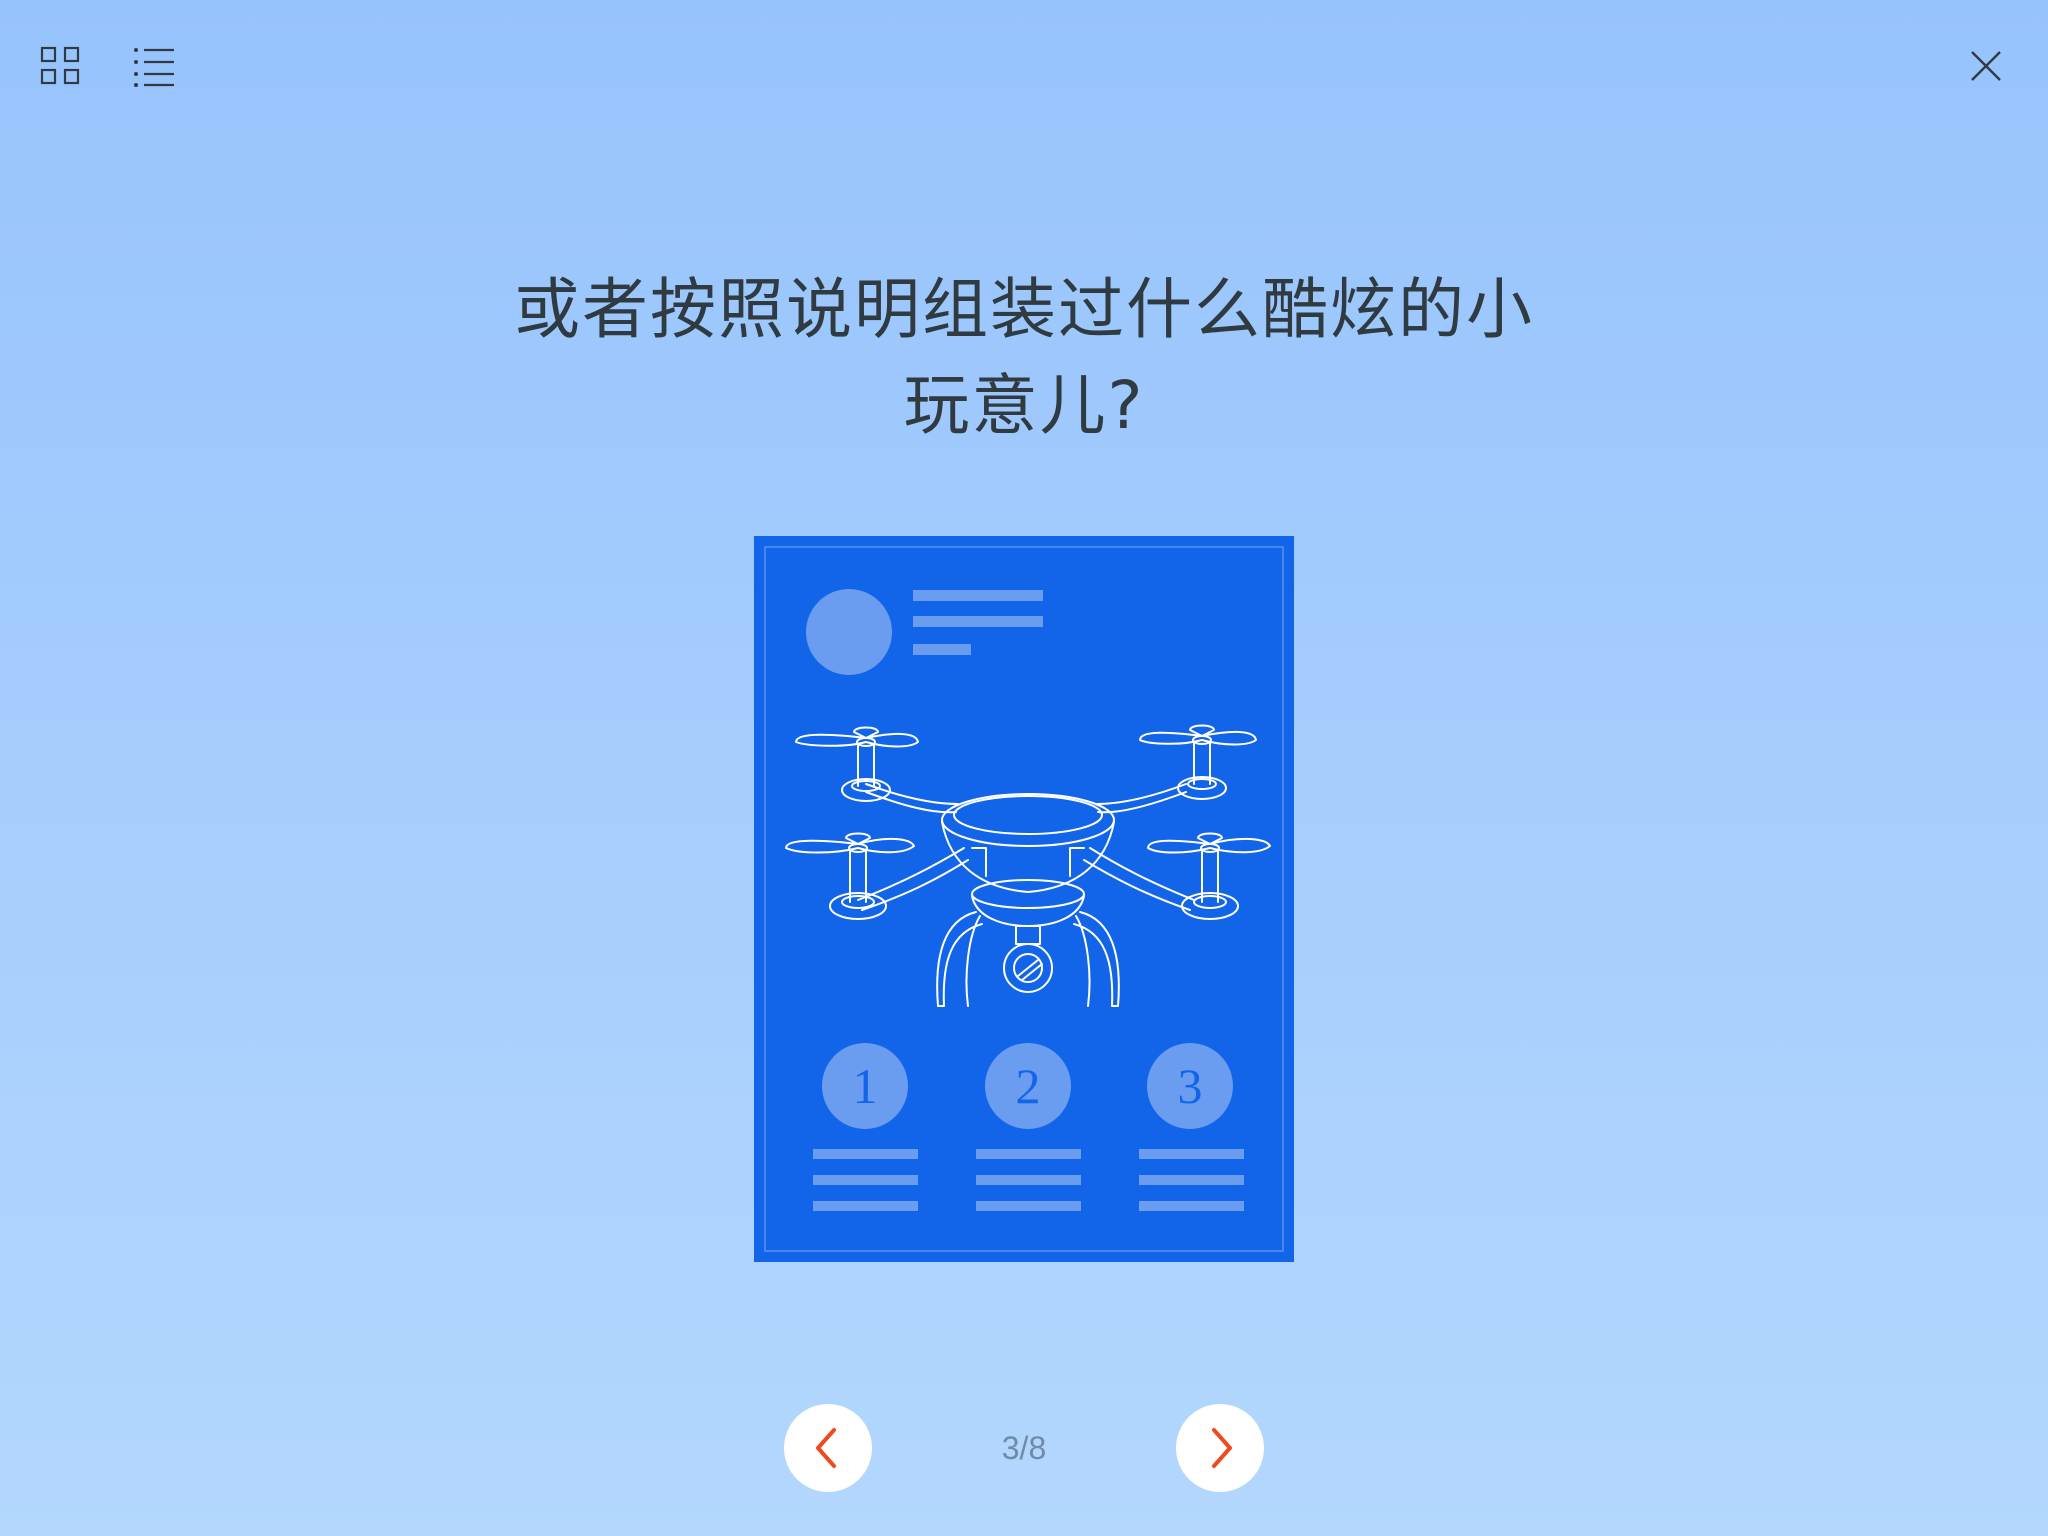  I want to click on grid-view-button, so click(62, 66).